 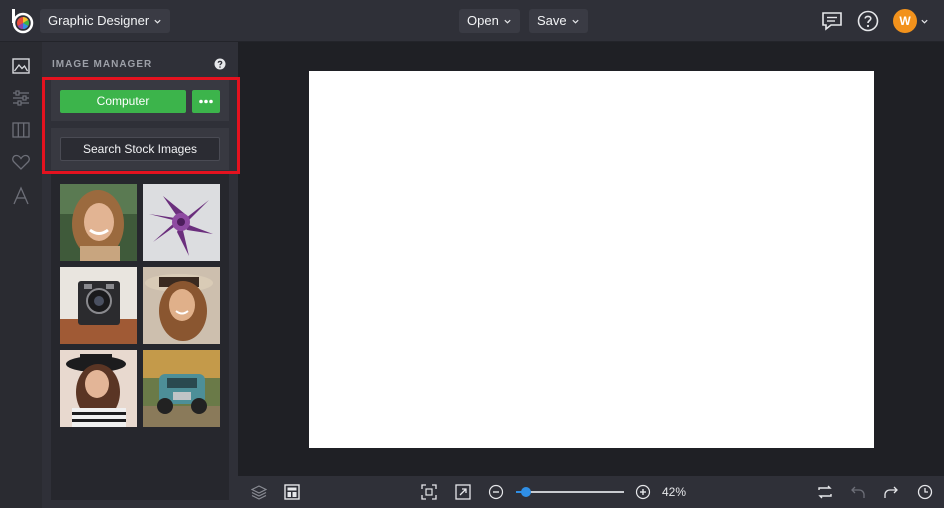 I want to click on zoom-out-icon, so click(x=496, y=492).